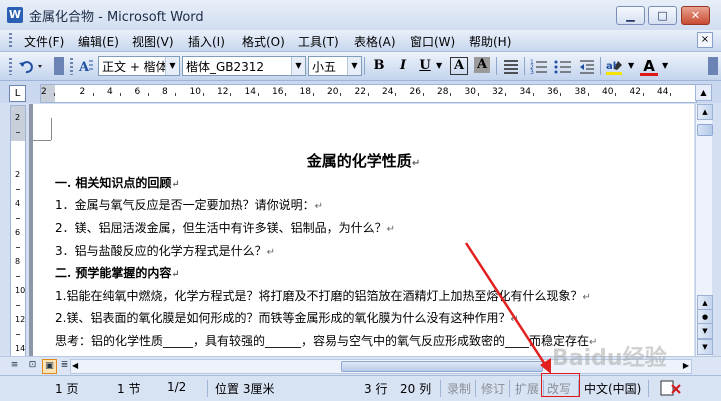  What do you see at coordinates (631, 65) in the screenshot?
I see `highlight-dropdown-icon: ▼` at bounding box center [631, 65].